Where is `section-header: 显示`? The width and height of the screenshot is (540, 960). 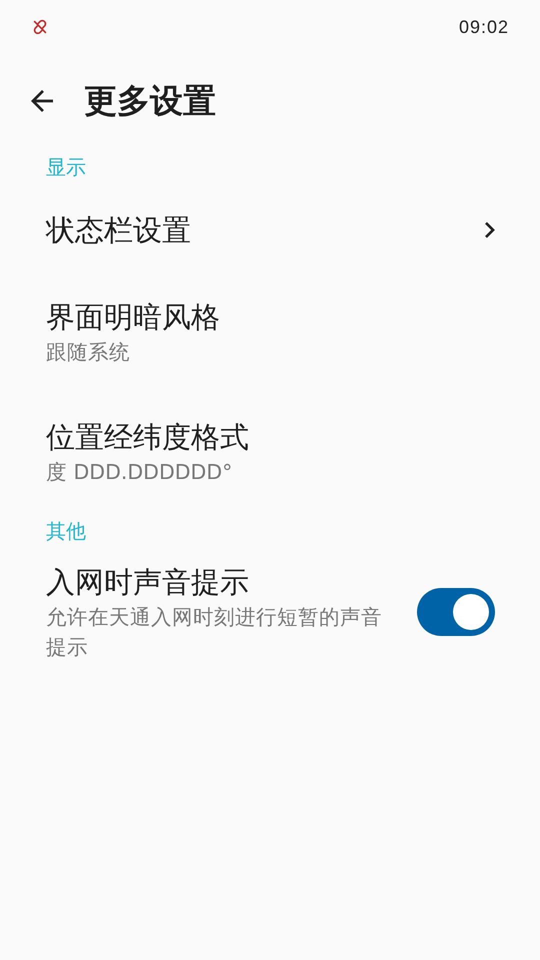 section-header: 显示 is located at coordinates (66, 167).